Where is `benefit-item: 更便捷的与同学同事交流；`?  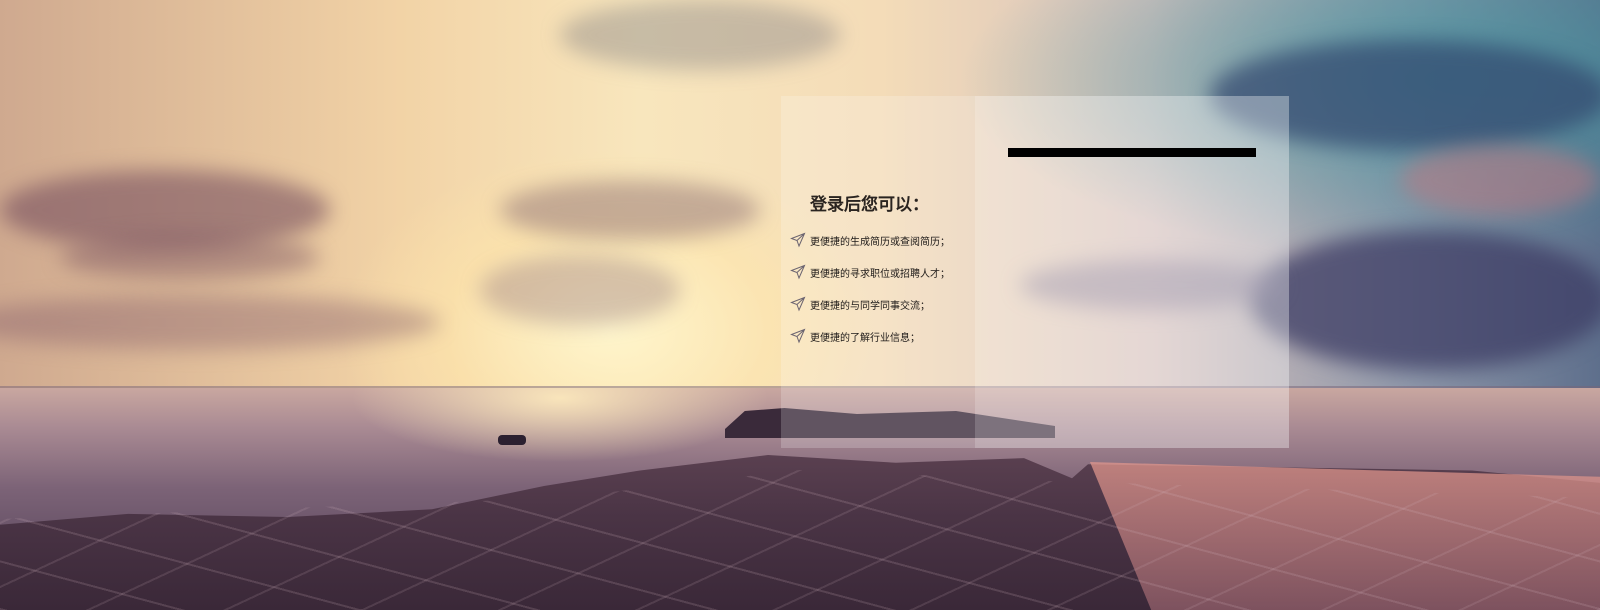
benefit-item: 更便捷的与同学同事交流； is located at coordinates (870, 304).